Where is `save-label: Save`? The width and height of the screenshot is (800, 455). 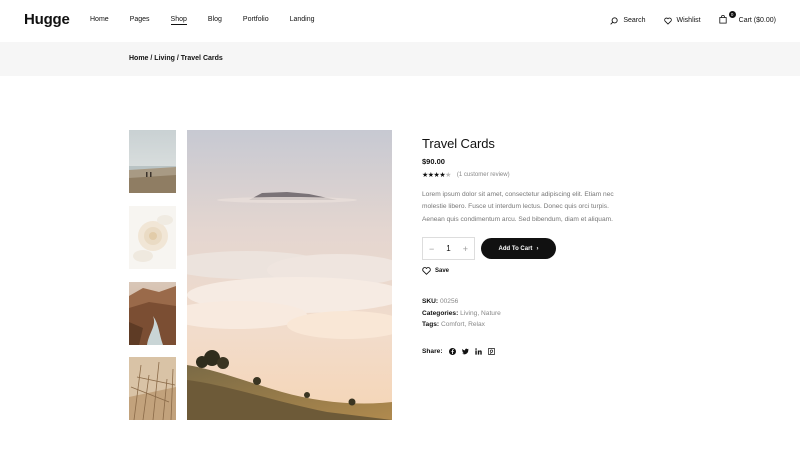
save-label: Save is located at coordinates (442, 271).